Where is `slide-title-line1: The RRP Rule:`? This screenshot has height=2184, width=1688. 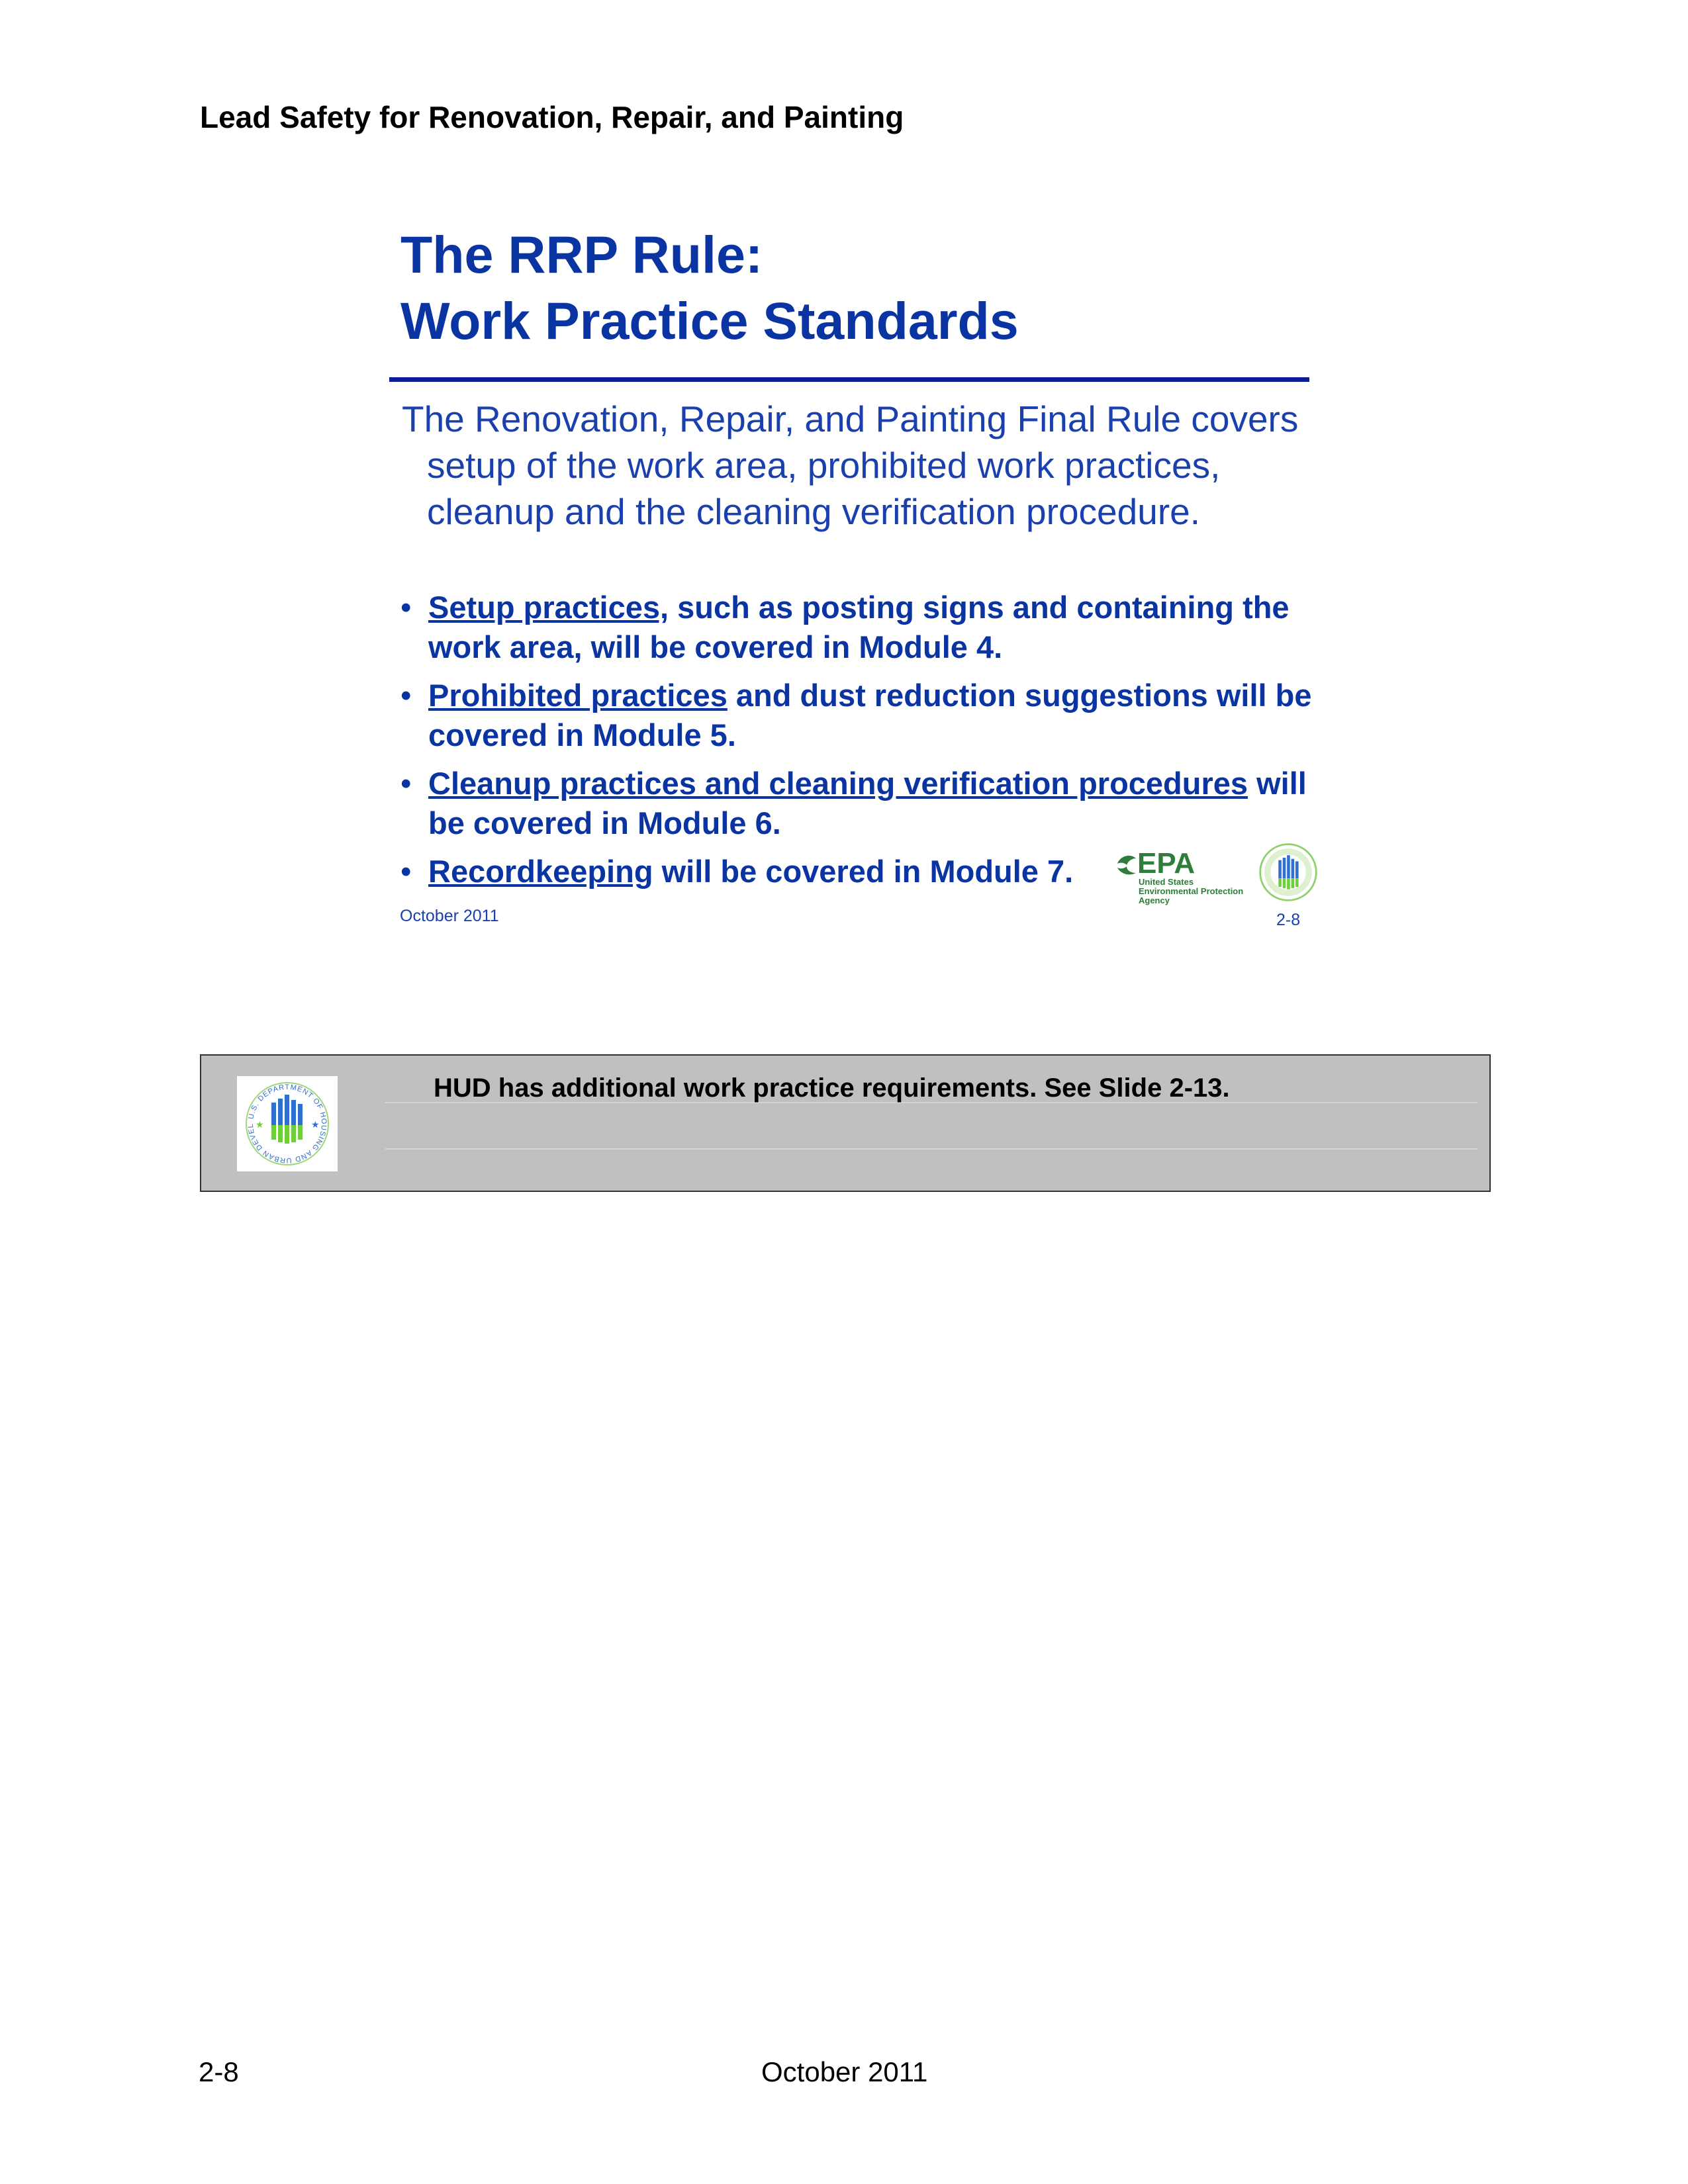
slide-title-line1: The RRP Rule: is located at coordinates (581, 255).